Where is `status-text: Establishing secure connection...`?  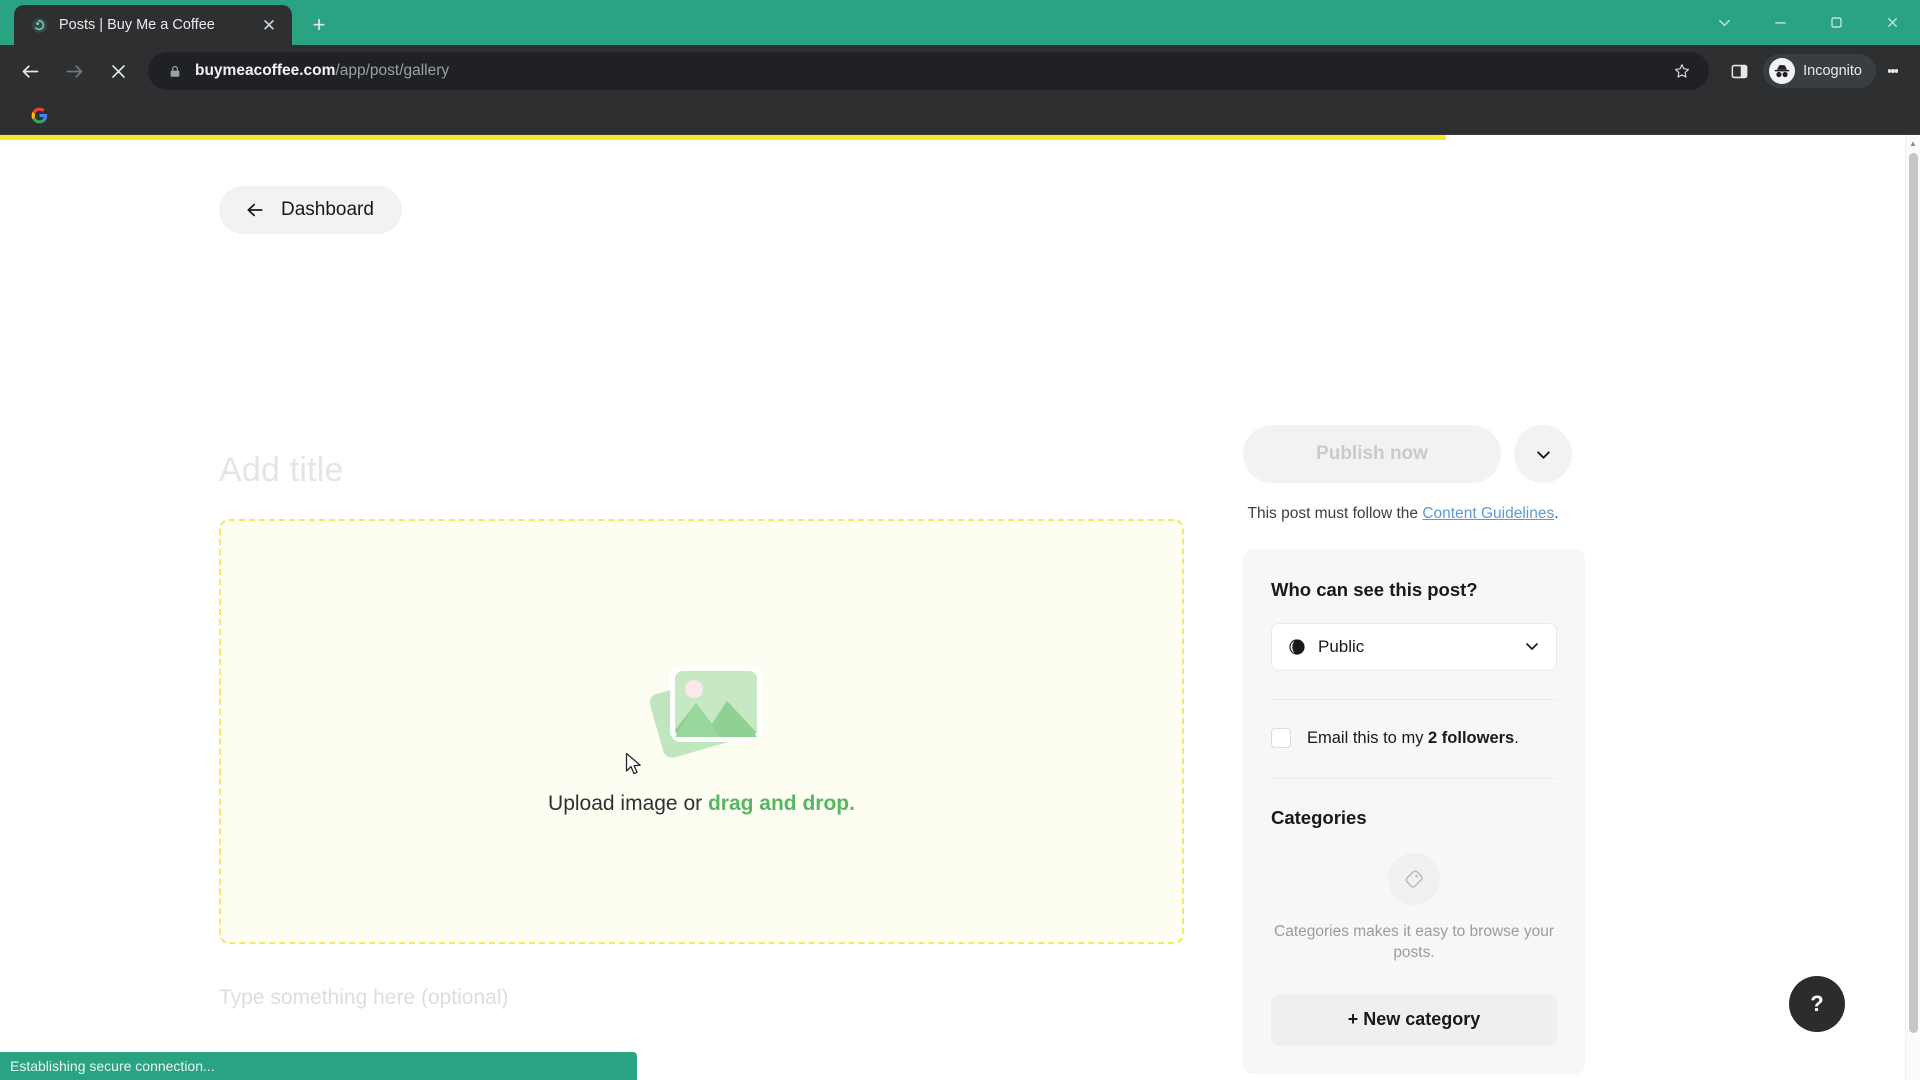 status-text: Establishing secure connection... is located at coordinates (112, 1066).